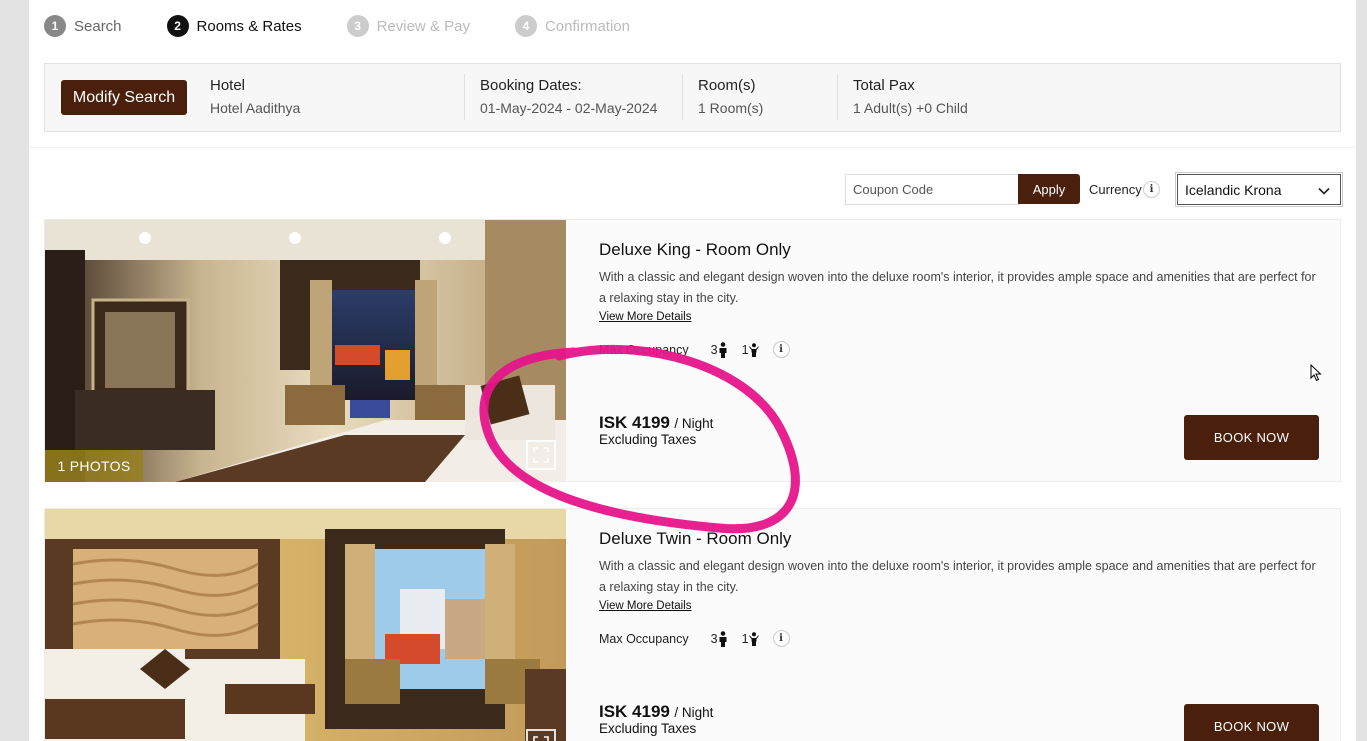  What do you see at coordinates (1361, 370) in the screenshot?
I see `window-edge` at bounding box center [1361, 370].